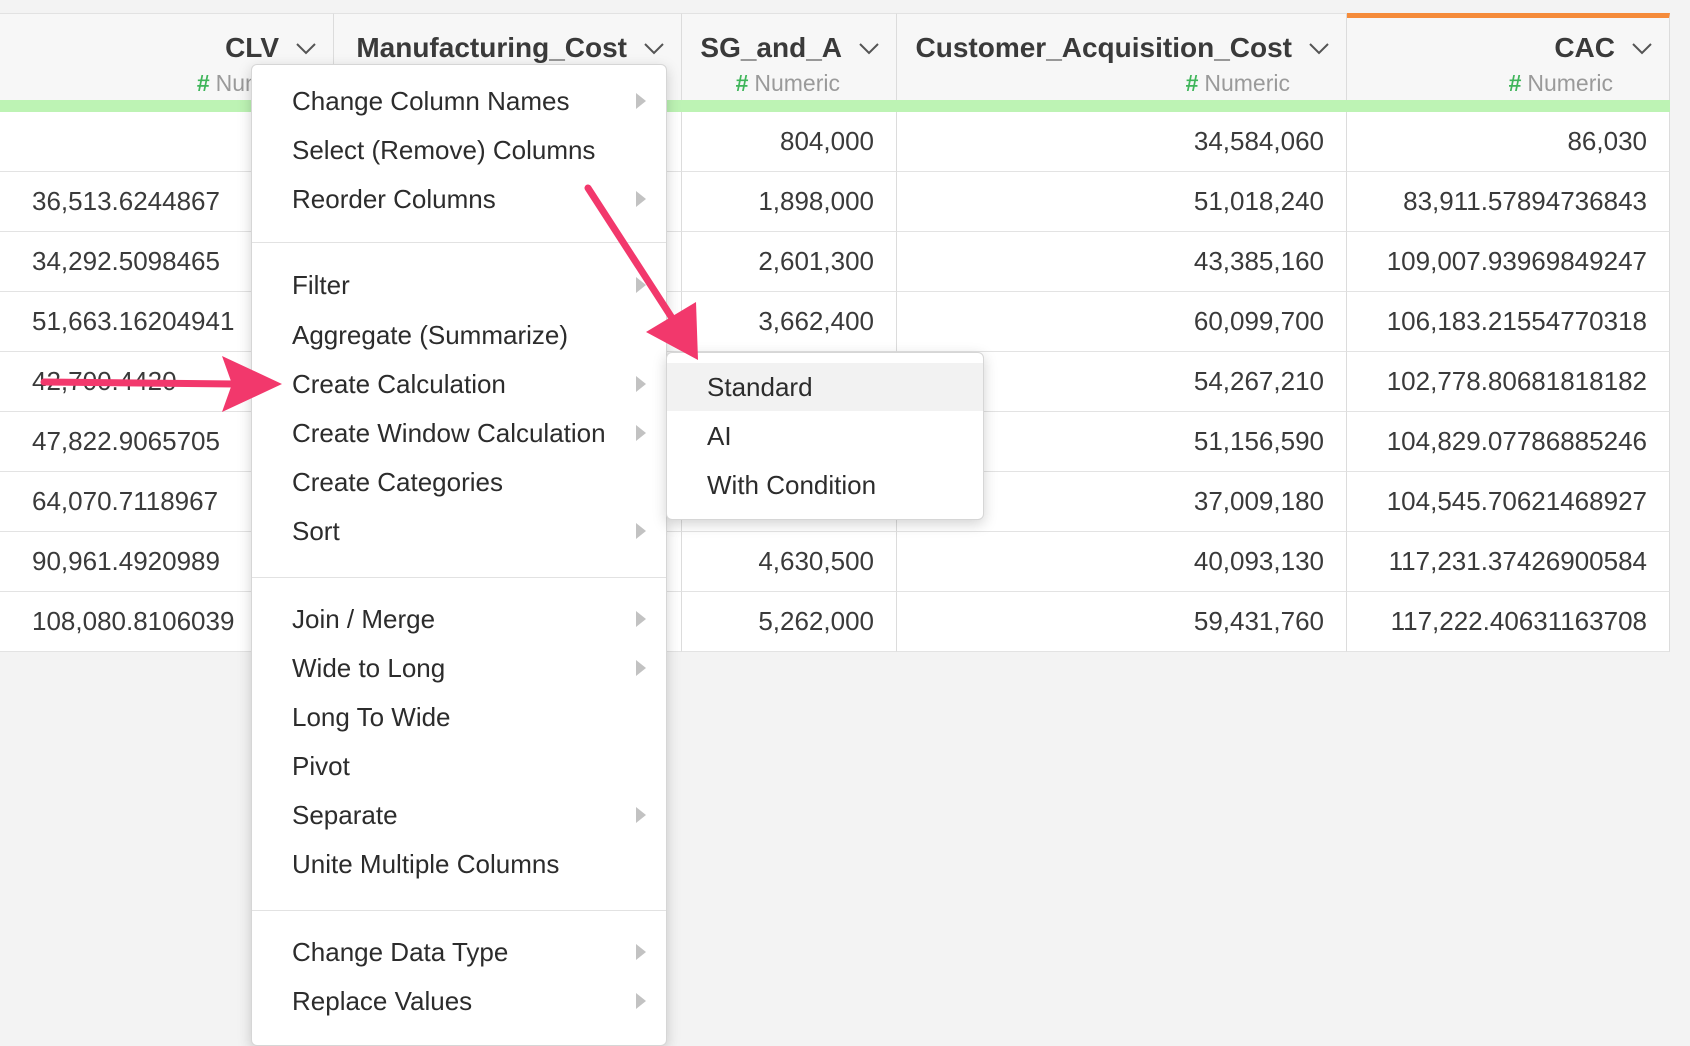 This screenshot has width=1690, height=1046. I want to click on submenu-item-standard: Standard, so click(825, 387).